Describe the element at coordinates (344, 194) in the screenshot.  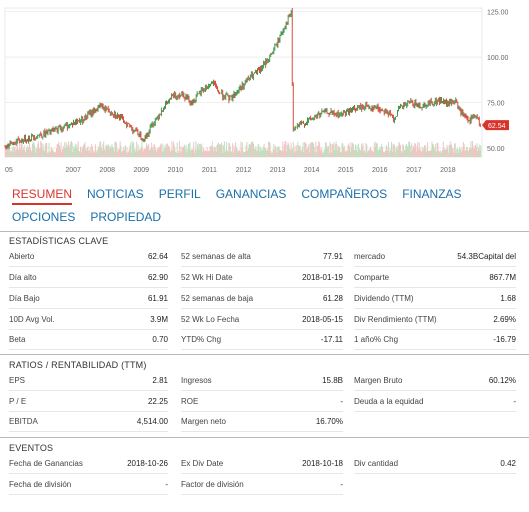
I see `tab-companeros: COMPAÑEROS` at that location.